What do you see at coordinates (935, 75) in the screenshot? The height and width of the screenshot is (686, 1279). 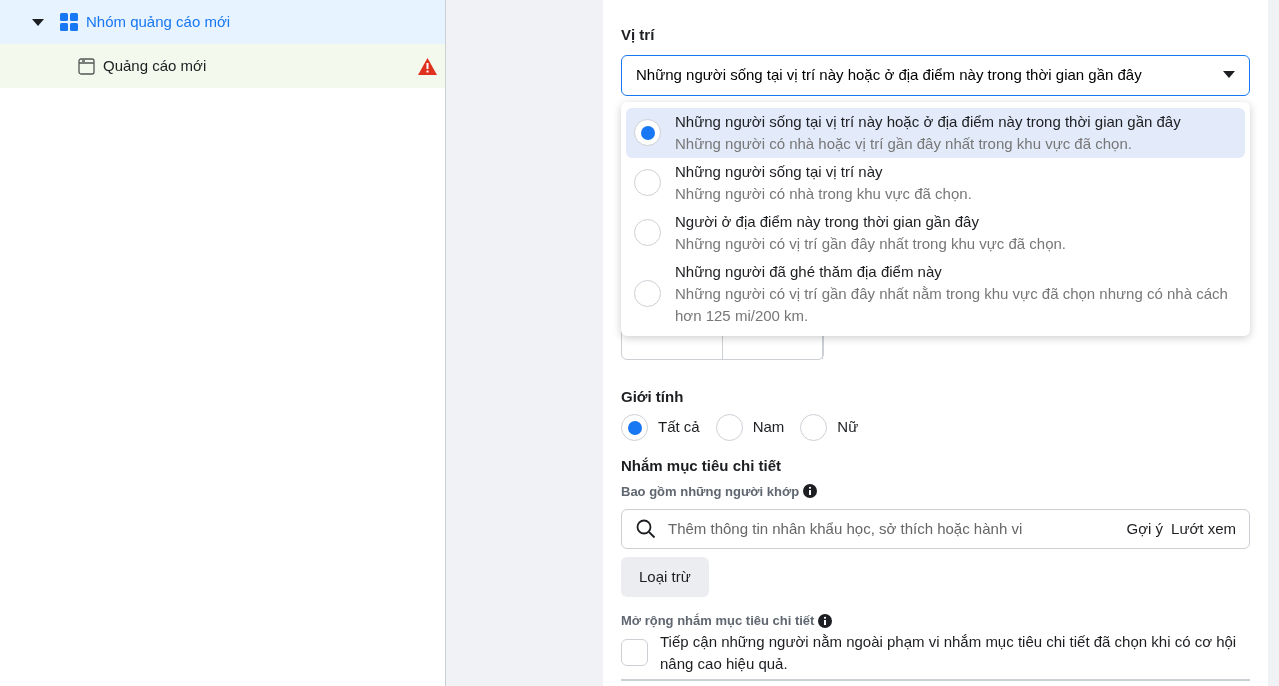 I see `location-dropdown: Những người sống tại vị trí này hoặc ở địa điểm này trong thời gian gần đây` at bounding box center [935, 75].